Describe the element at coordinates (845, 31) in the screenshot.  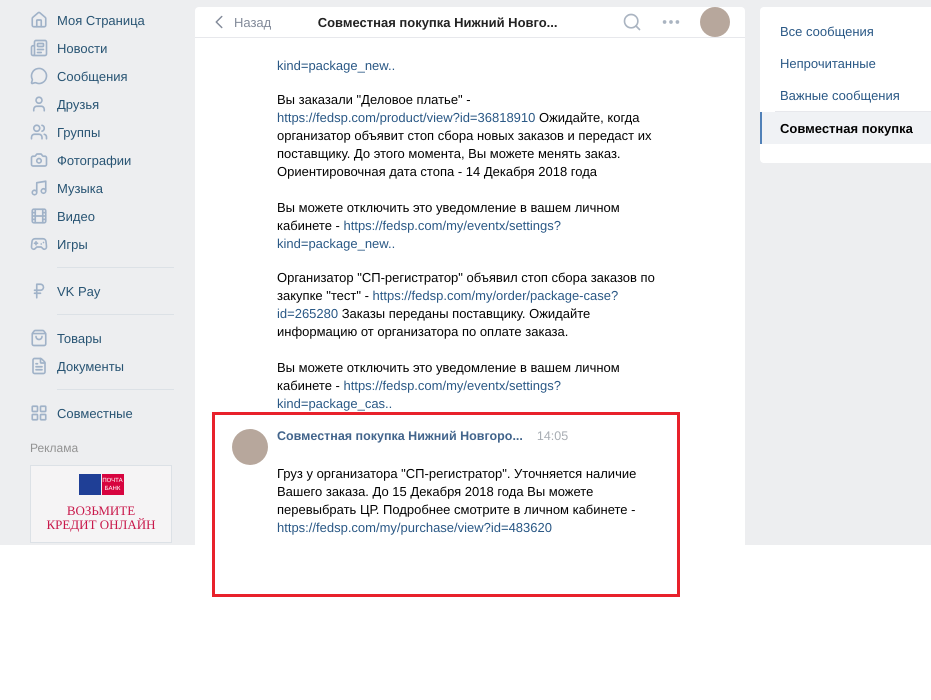
I see `filter-item: Все сообщения` at that location.